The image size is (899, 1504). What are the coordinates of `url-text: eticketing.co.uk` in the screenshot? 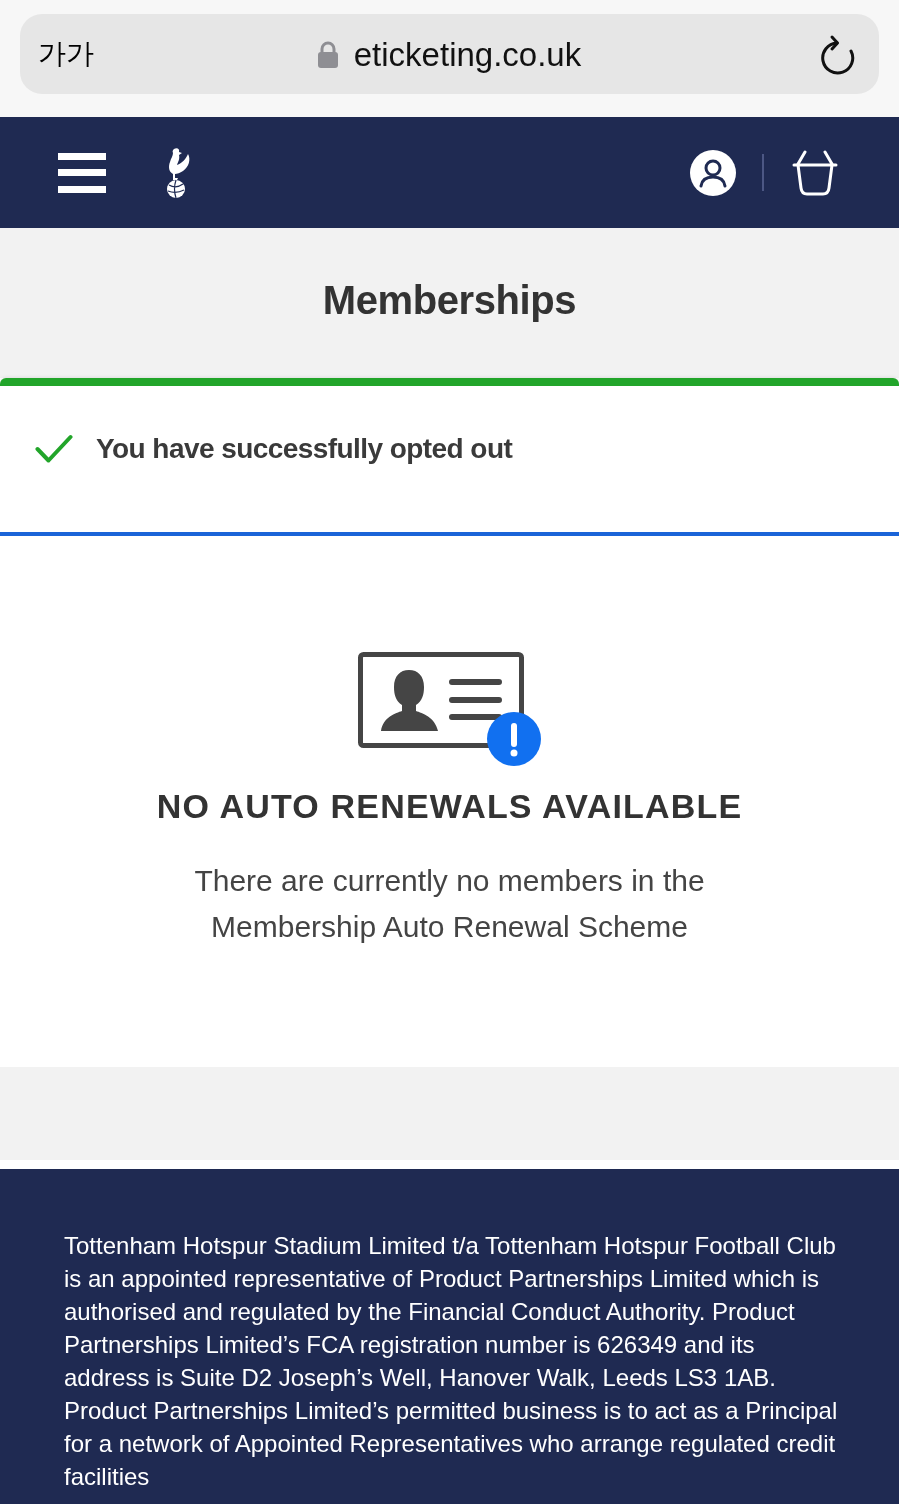 It's located at (467, 54).